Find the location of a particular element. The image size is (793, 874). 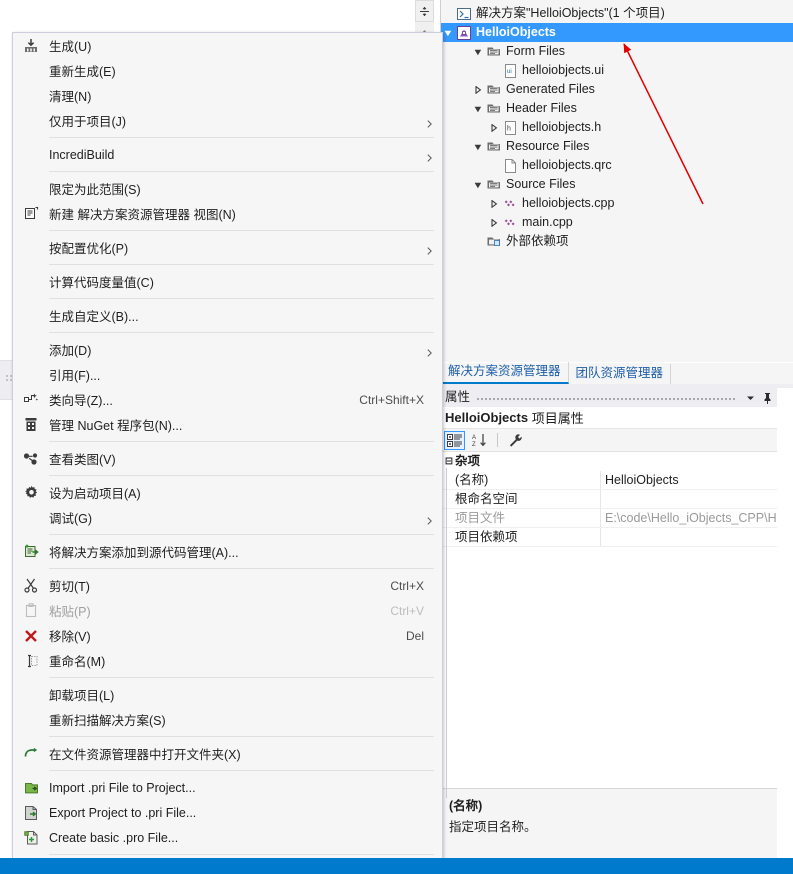

tree-item: Generated Files is located at coordinates (617, 89).